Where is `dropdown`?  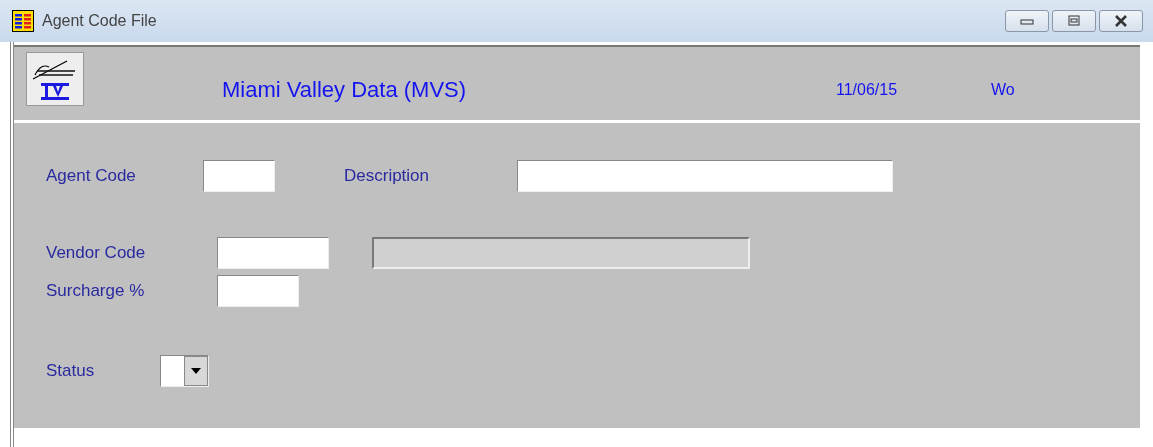 dropdown is located at coordinates (184, 371).